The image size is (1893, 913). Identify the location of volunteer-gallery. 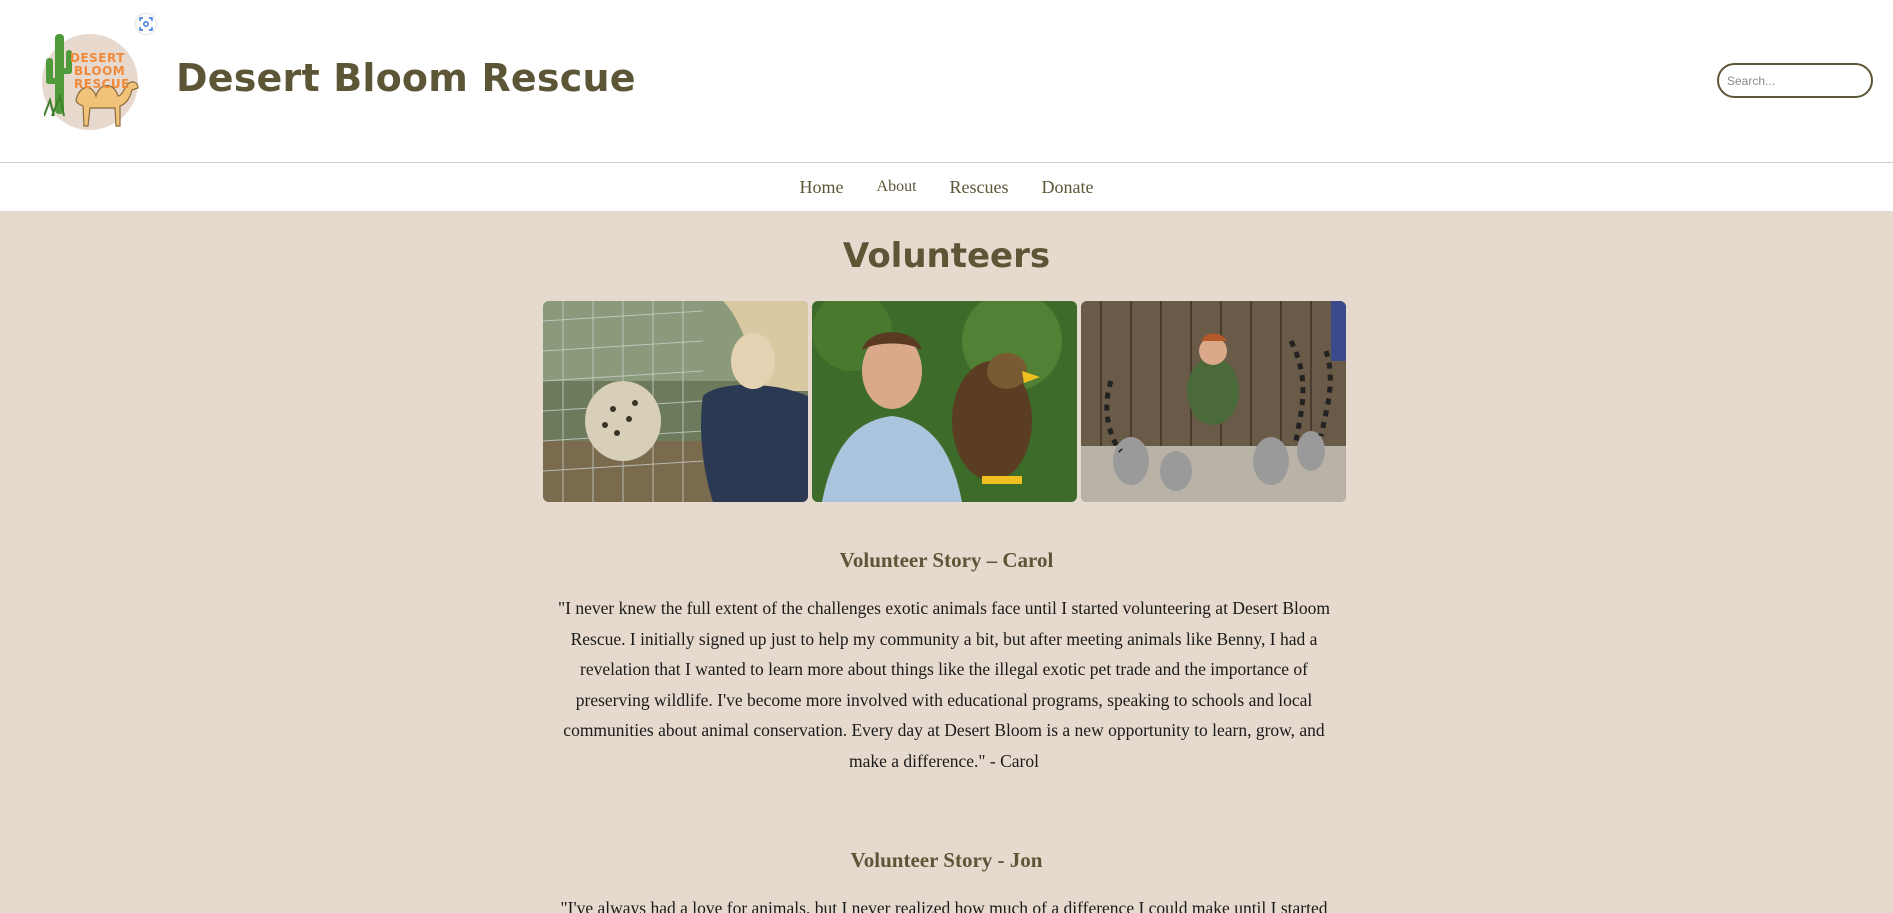
(945, 401).